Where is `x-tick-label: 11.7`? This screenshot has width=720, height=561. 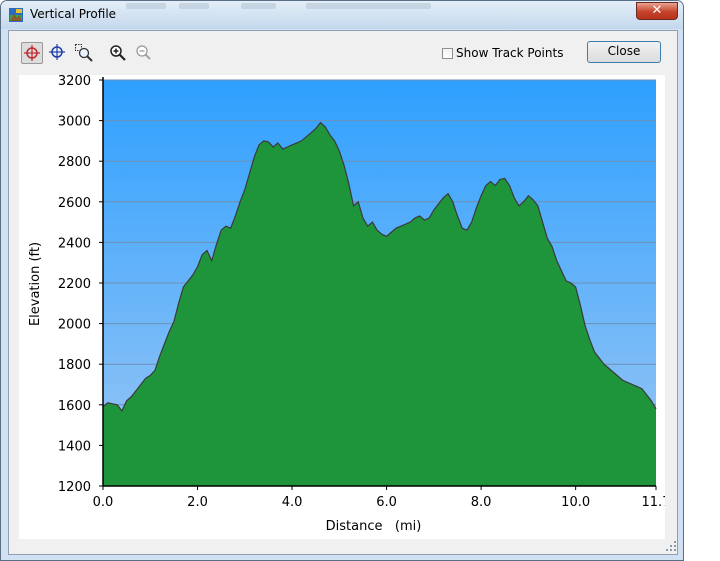 x-tick-label: 11.7 is located at coordinates (653, 502).